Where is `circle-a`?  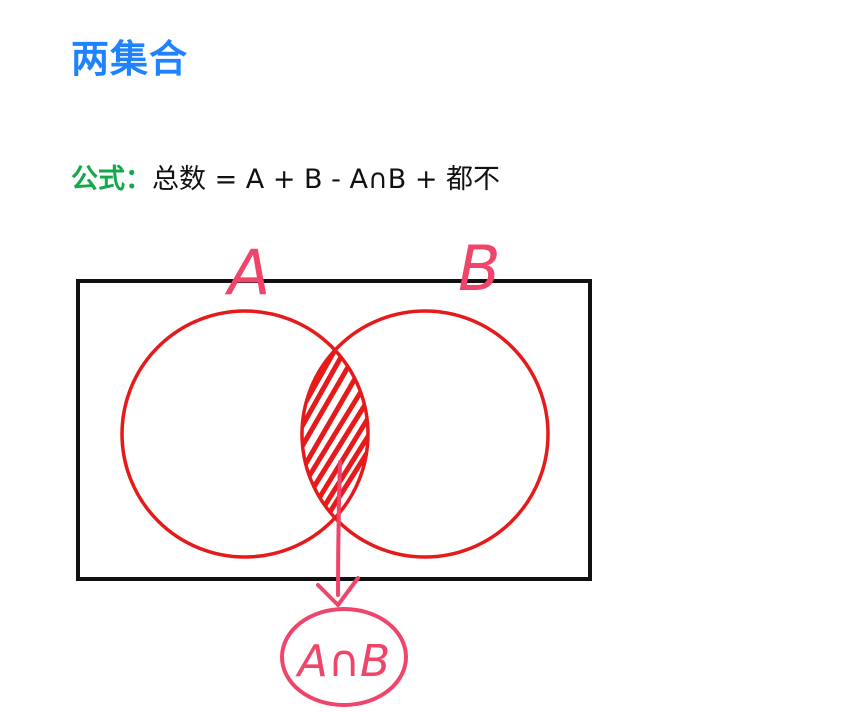 circle-a is located at coordinates (245, 434).